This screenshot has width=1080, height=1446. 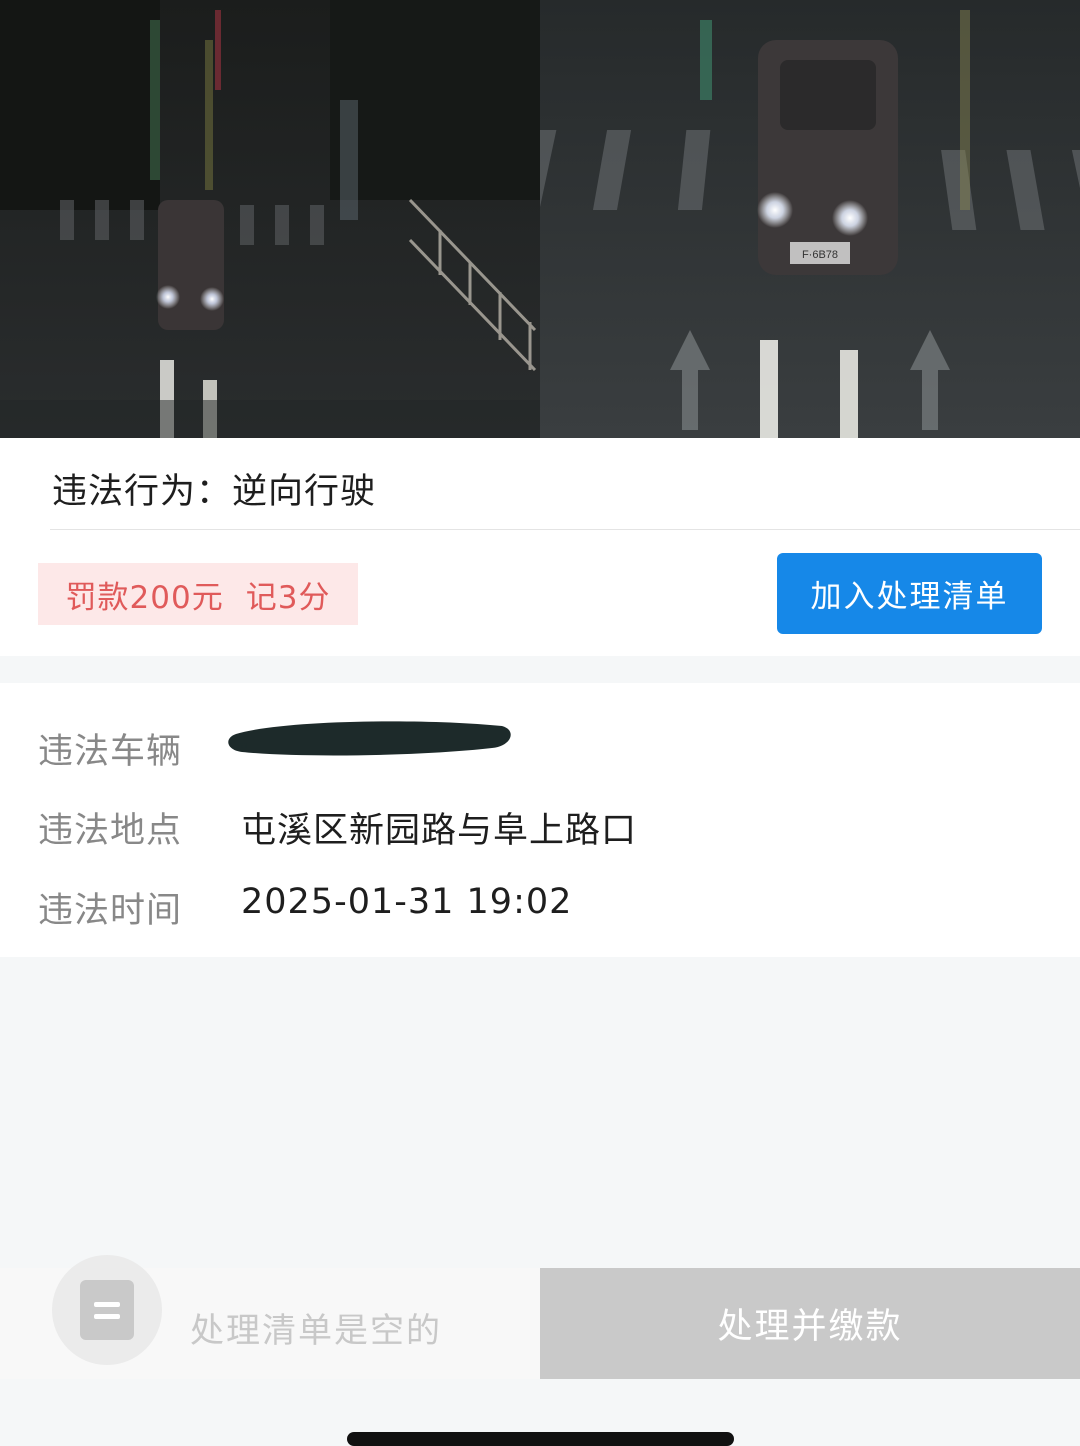 What do you see at coordinates (909, 593) in the screenshot?
I see `add-to-list-button: 加入处理清单` at bounding box center [909, 593].